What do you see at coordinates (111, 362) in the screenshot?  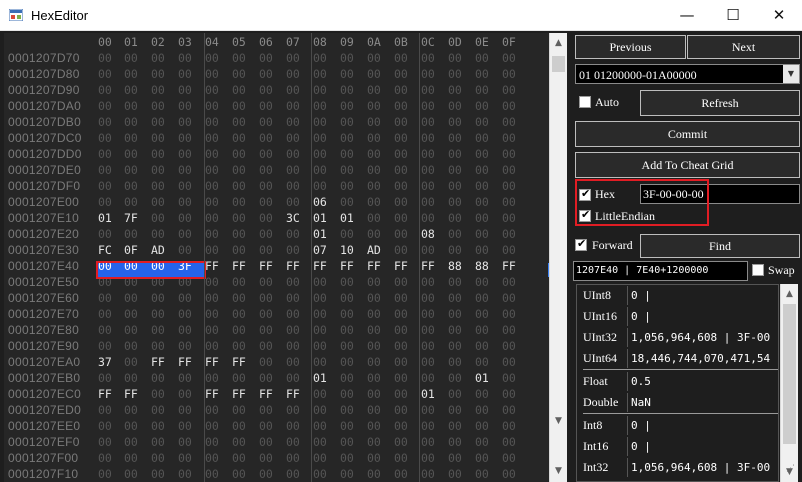 I see `byte-cell: 37` at bounding box center [111, 362].